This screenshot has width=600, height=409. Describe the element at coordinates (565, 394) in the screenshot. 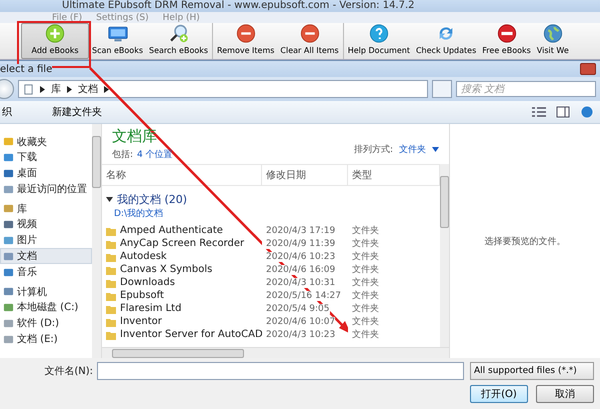

I see `dialog-button: 取消` at that location.